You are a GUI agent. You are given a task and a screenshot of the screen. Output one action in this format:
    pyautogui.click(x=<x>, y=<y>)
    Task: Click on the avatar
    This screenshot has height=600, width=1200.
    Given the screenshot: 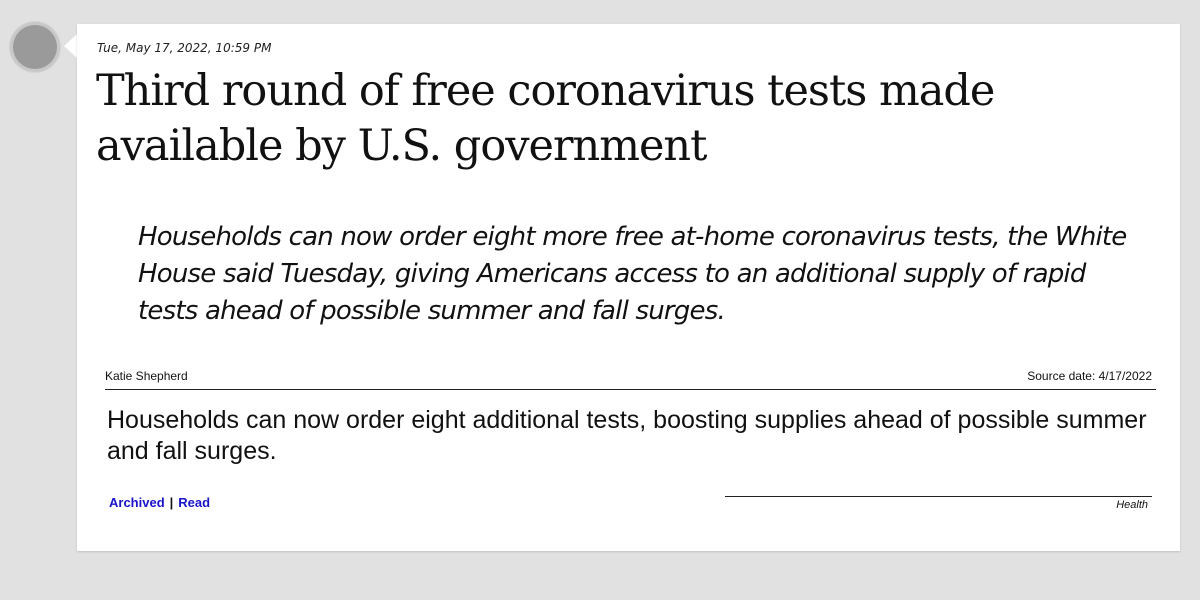 What is the action you would take?
    pyautogui.click(x=35, y=47)
    